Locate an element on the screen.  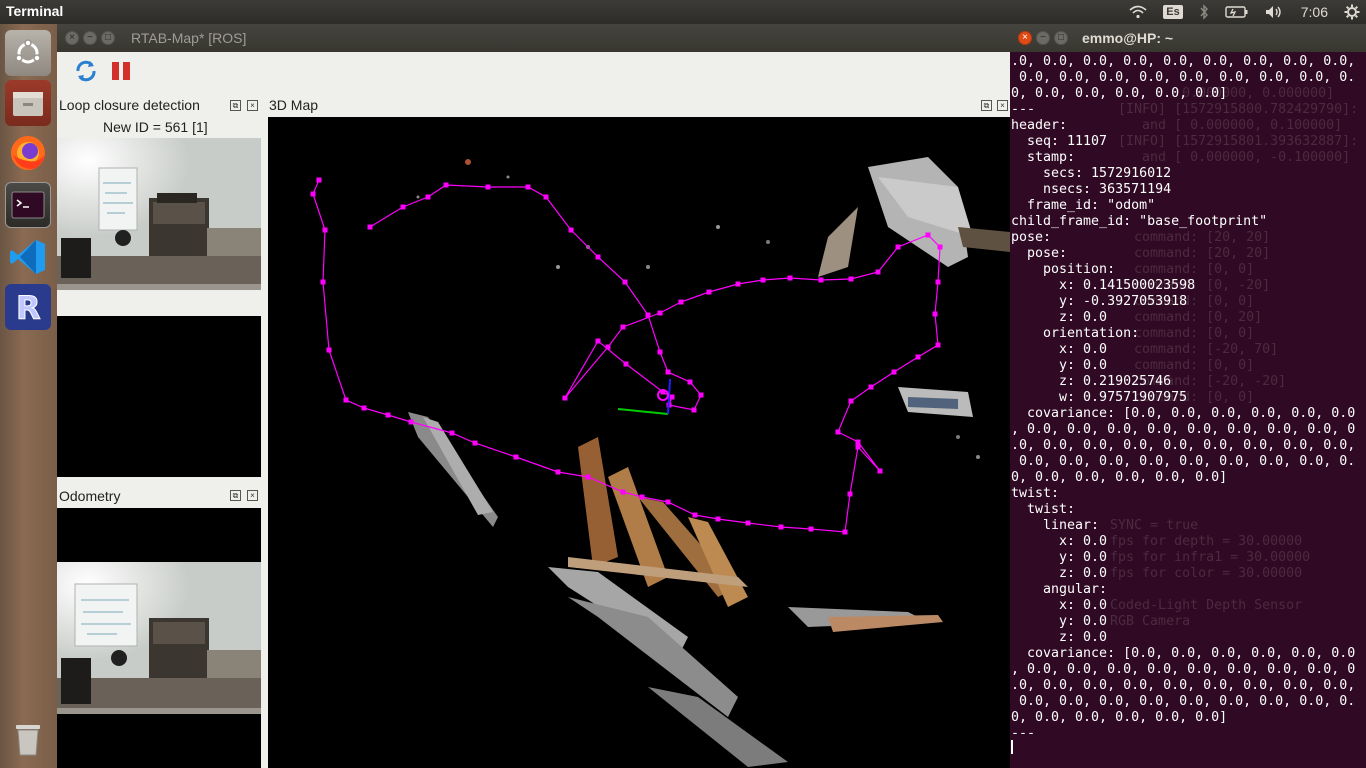
terminal-line: pose: is located at coordinates (1039, 253).